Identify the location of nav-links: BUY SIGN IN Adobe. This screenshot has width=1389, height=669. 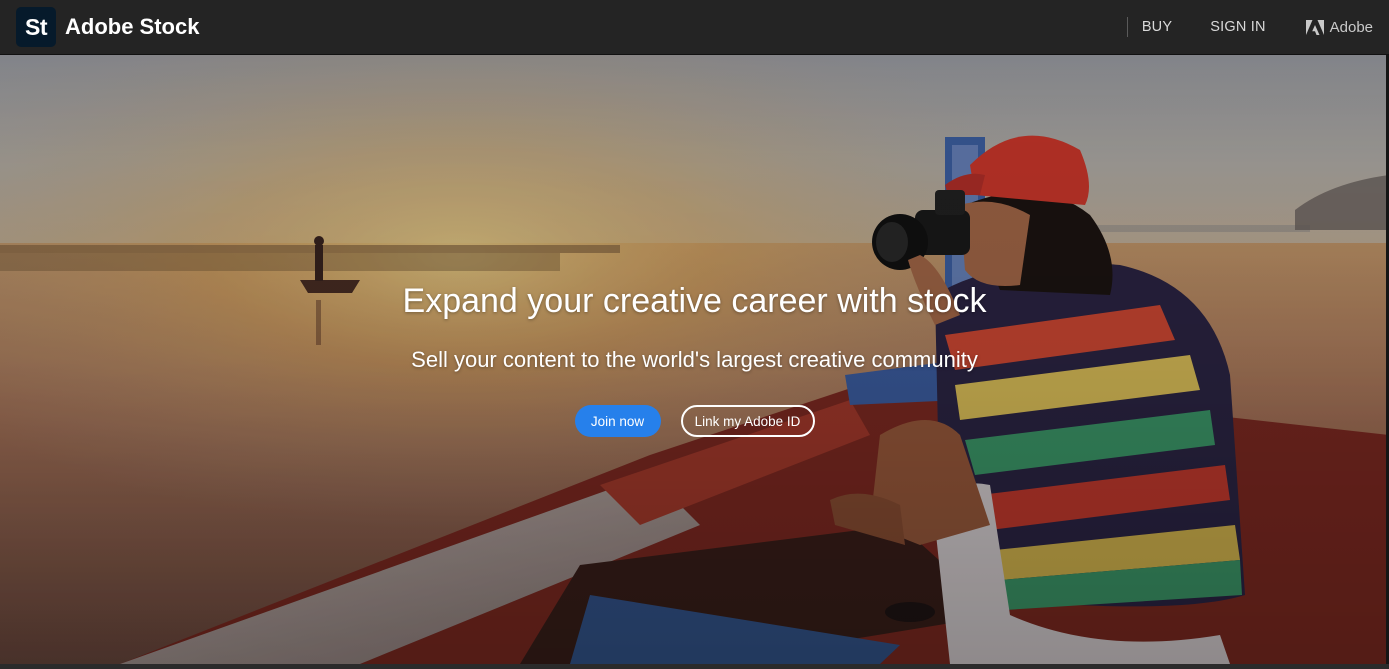
(1249, 27).